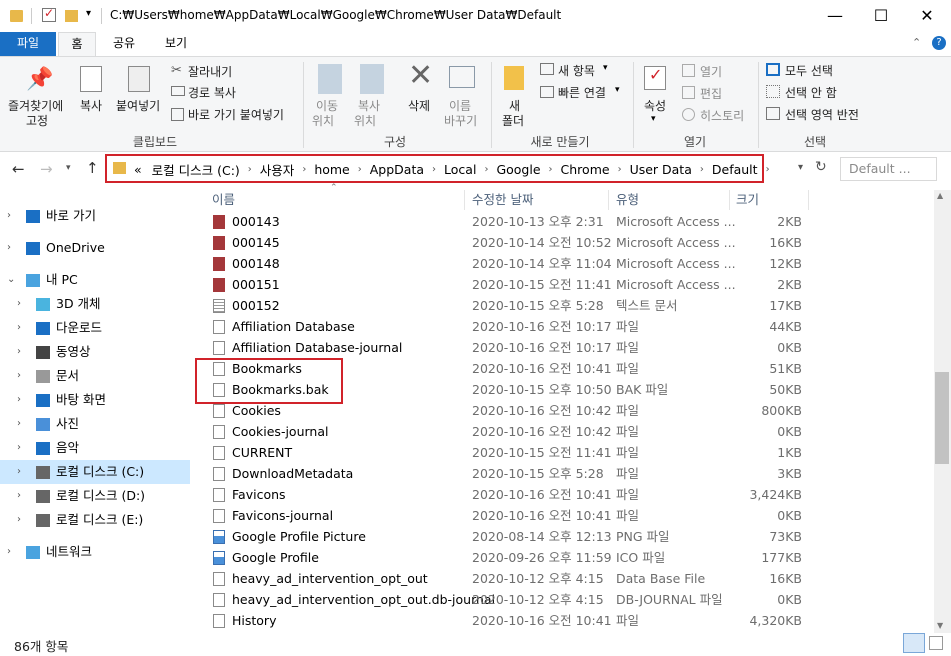  I want to click on properties-dropdown-icon: ▾, so click(653, 119).